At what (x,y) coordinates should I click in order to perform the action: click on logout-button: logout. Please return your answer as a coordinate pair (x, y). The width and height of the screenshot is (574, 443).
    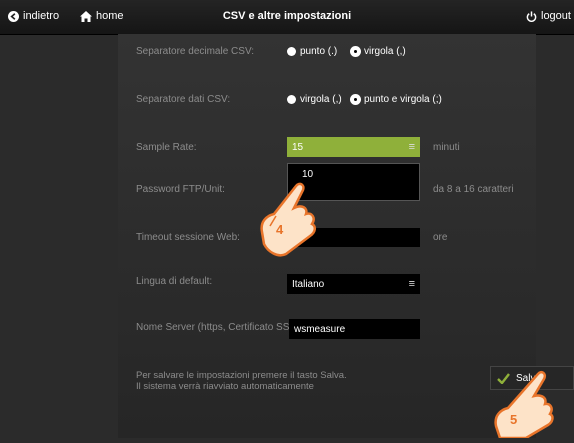
    Looking at the image, I should click on (548, 16).